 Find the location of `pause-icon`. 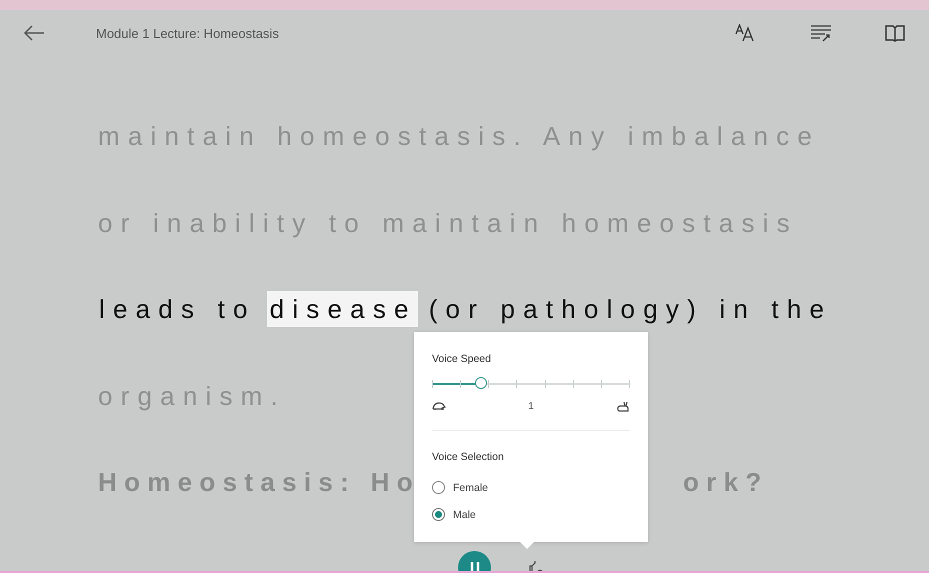

pause-icon is located at coordinates (475, 565).